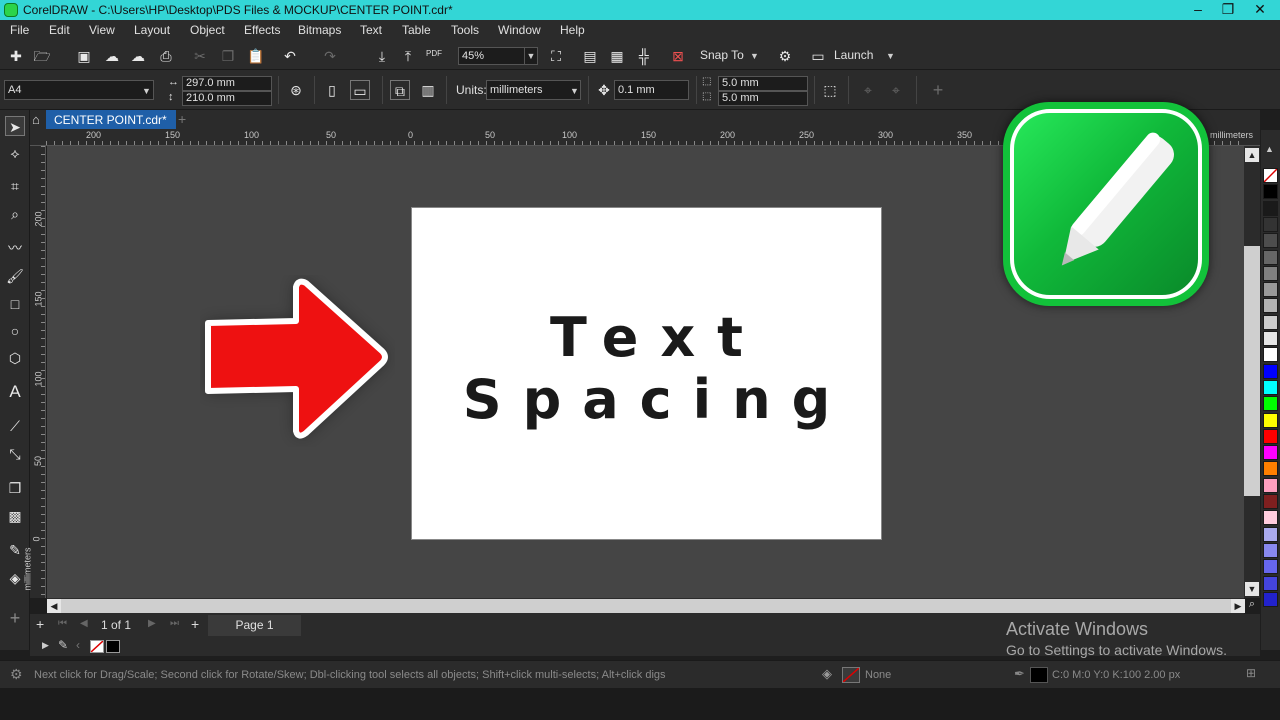 The width and height of the screenshot is (1280, 720). I want to click on expand-arrow-icon: ▶, so click(45, 645).